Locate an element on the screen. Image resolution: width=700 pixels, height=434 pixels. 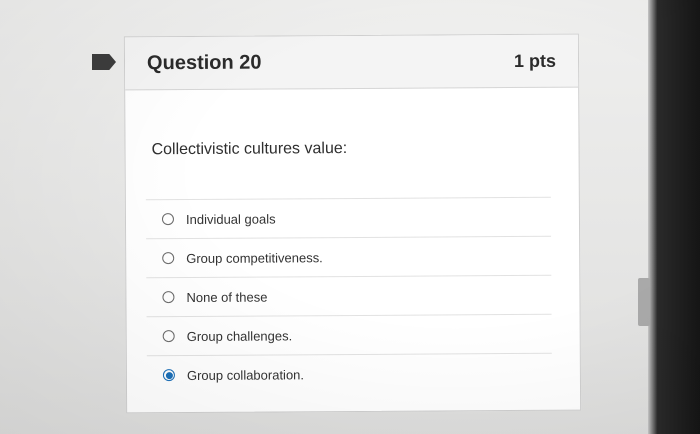
answer-label: Group competitiveness. is located at coordinates (254, 257).